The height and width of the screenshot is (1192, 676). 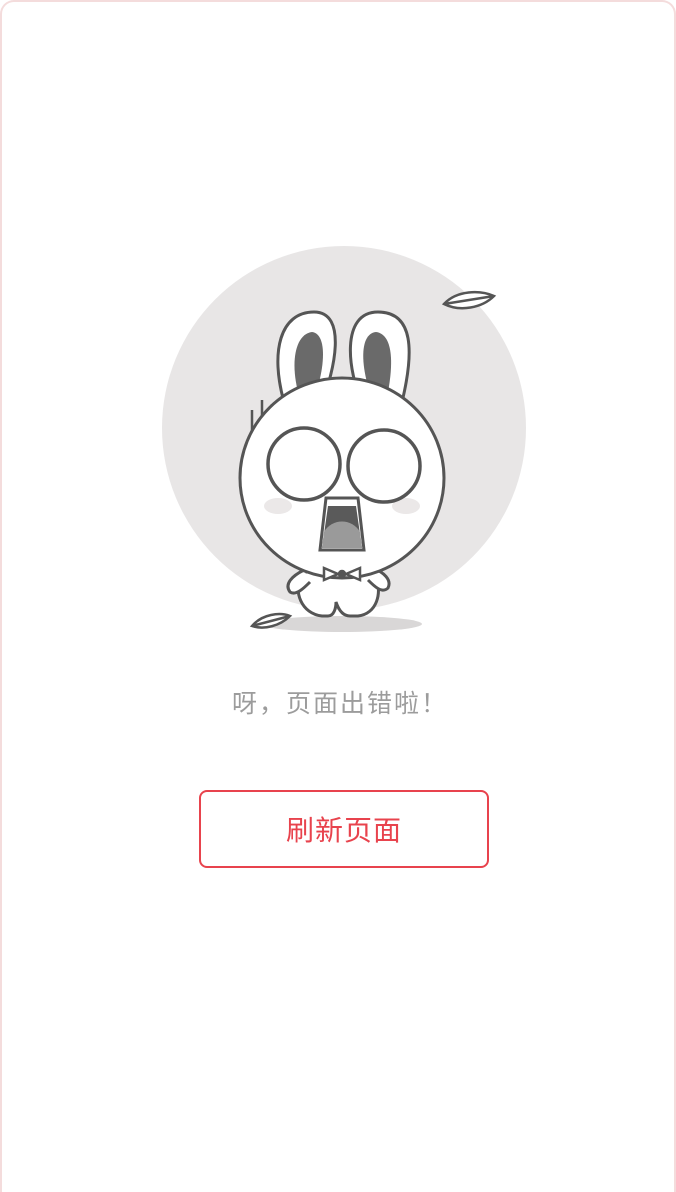 I want to click on eye-right, so click(x=384, y=466).